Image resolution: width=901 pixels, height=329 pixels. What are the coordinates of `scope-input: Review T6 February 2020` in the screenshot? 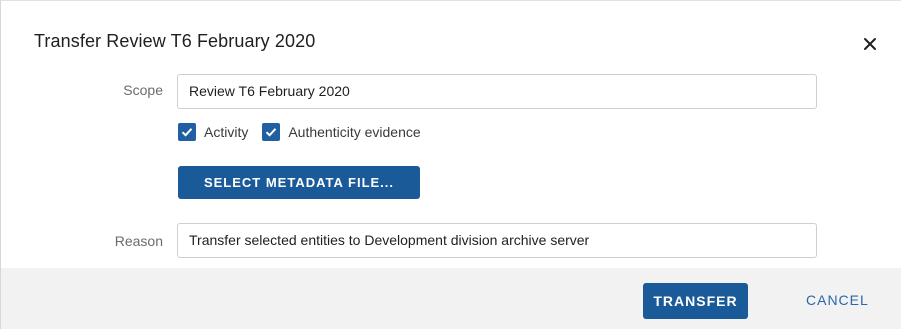 It's located at (497, 91).